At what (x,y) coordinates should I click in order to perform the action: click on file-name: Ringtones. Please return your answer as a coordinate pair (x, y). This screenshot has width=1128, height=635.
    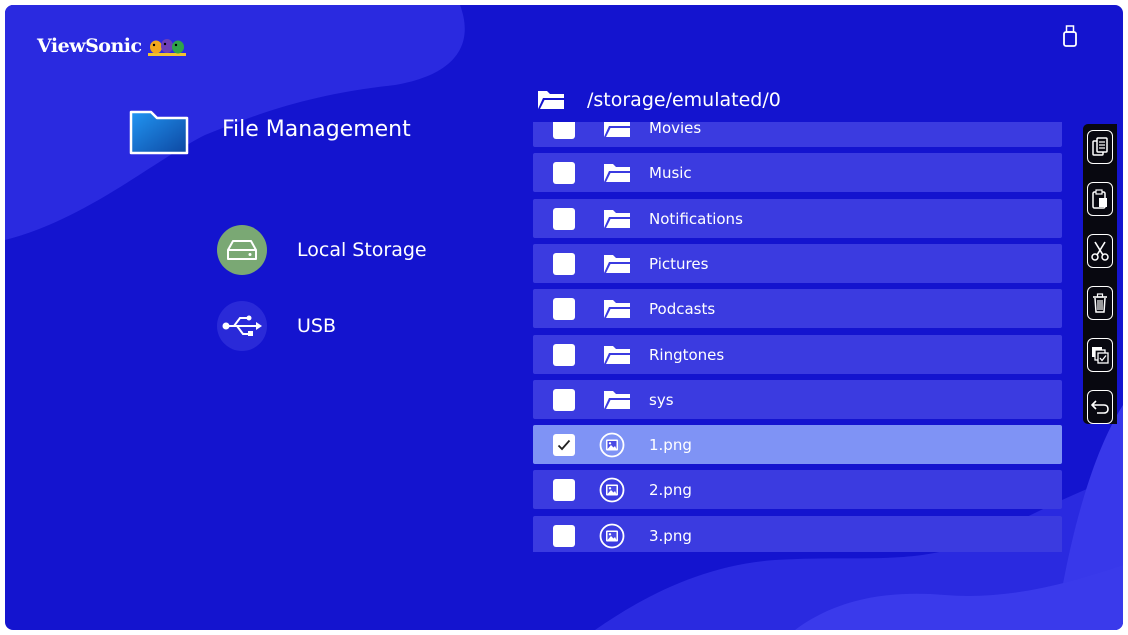
    Looking at the image, I should click on (687, 354).